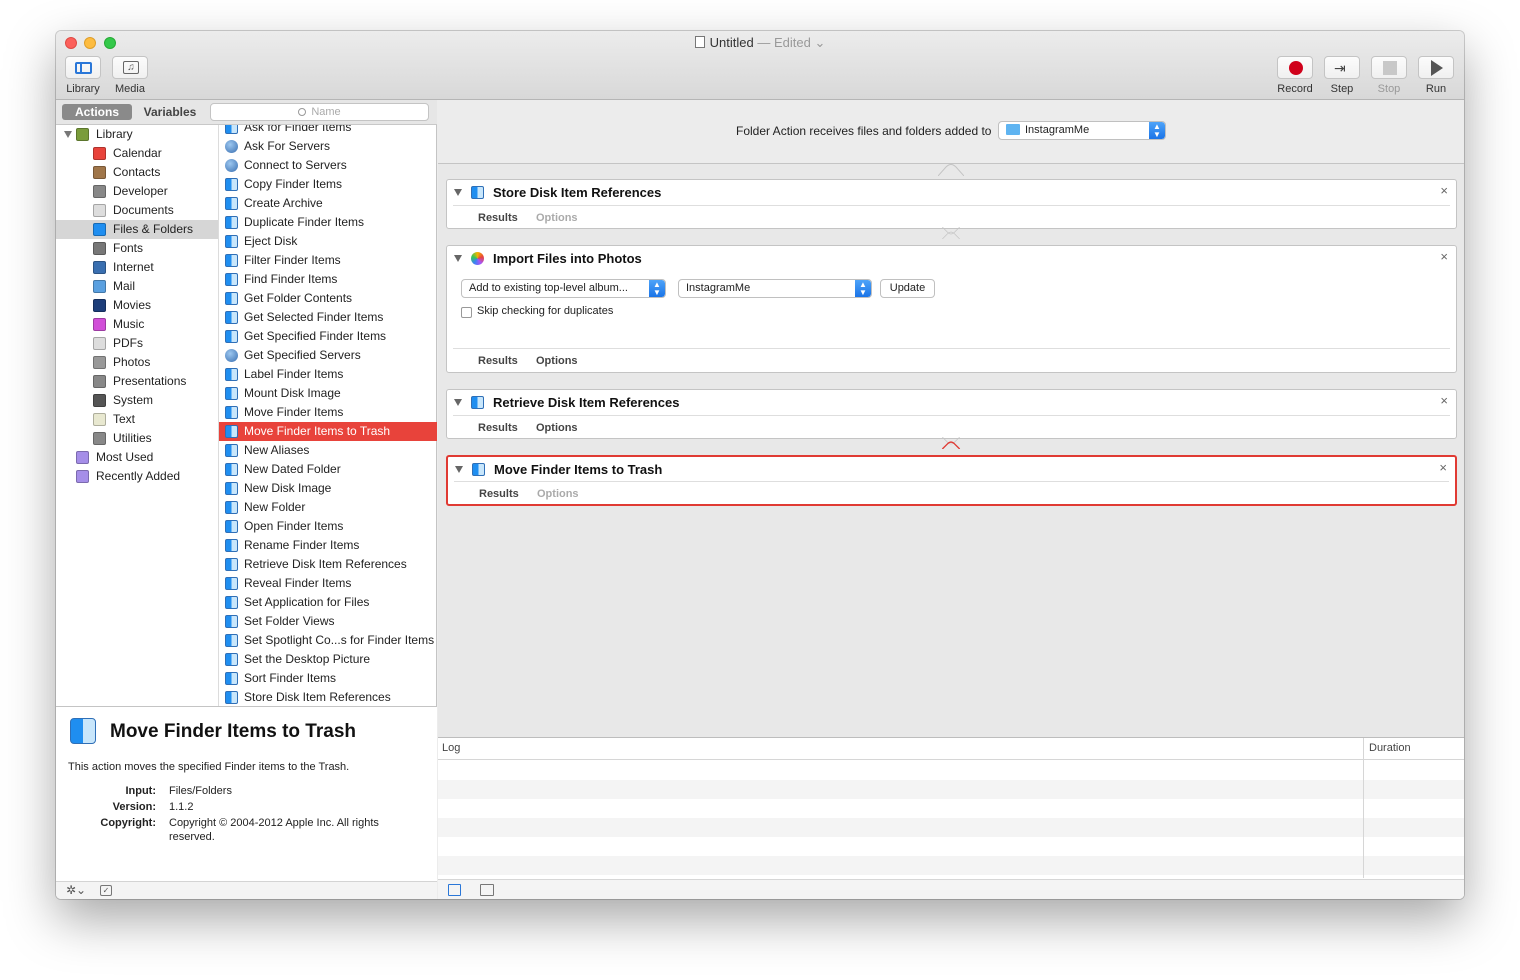  I want to click on action-list-item: Sort Finder Items, so click(328, 678).